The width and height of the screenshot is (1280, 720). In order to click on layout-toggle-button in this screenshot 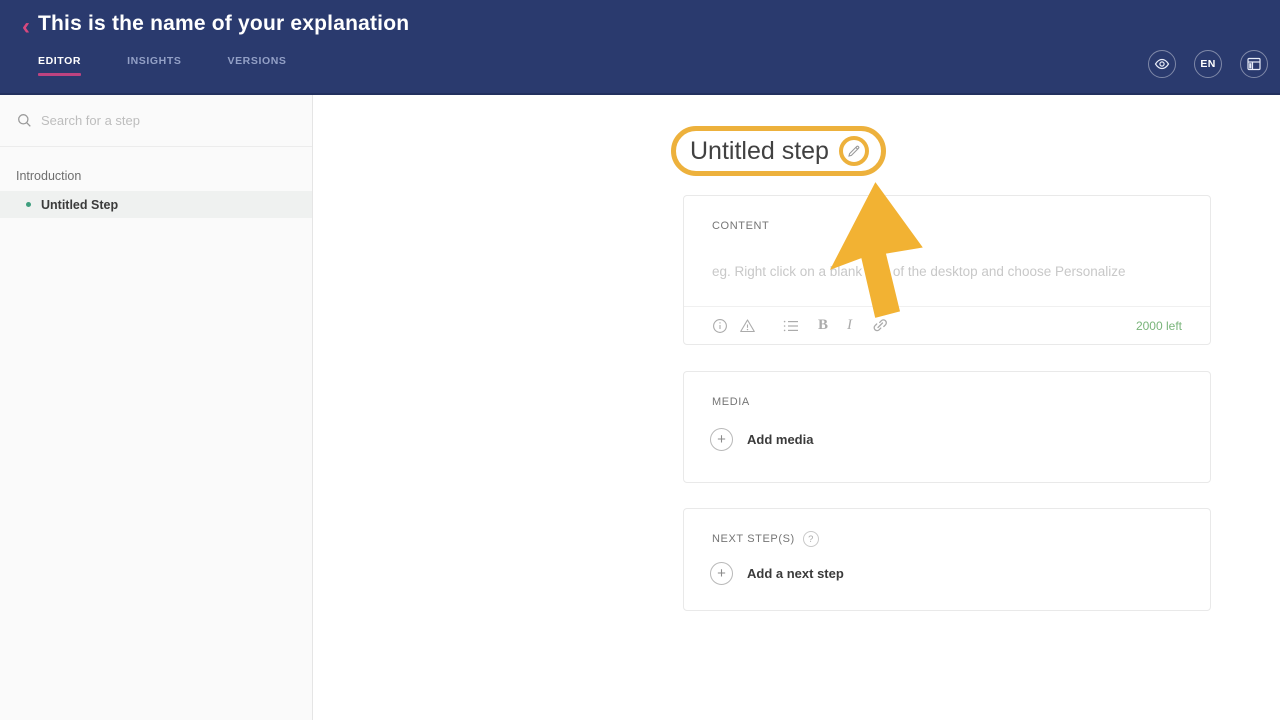, I will do `click(1254, 64)`.